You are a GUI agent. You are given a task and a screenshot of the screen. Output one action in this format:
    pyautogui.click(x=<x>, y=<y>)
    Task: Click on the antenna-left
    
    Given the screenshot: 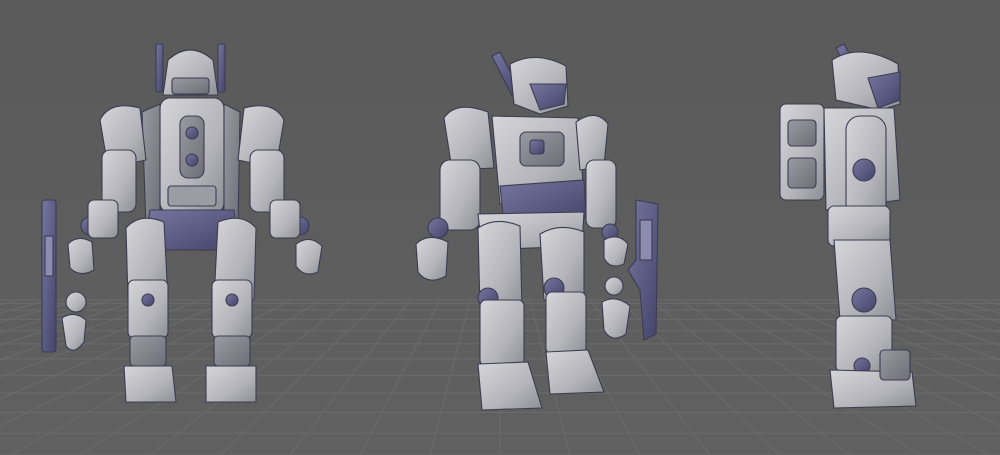 What is the action you would take?
    pyautogui.click(x=159, y=68)
    